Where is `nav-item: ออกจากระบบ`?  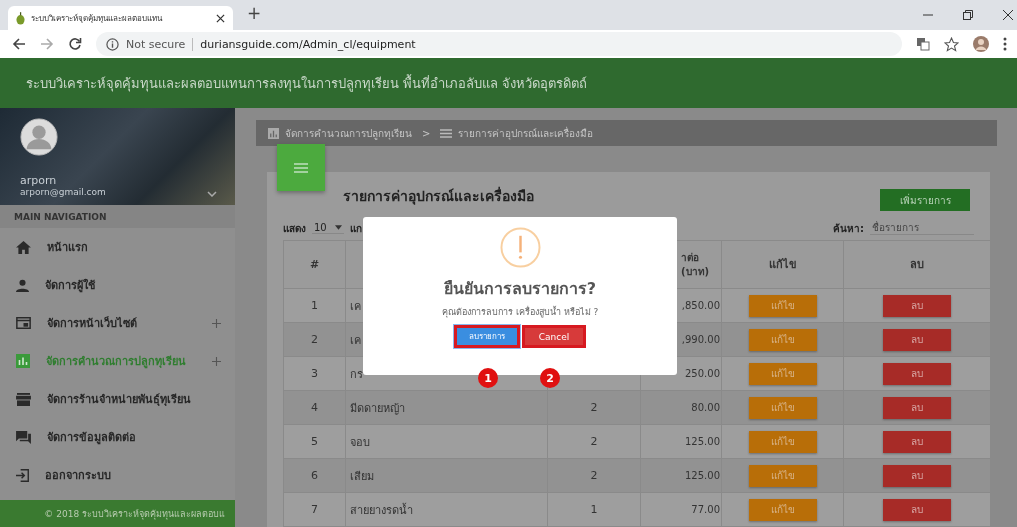
nav-item: ออกจากระบบ is located at coordinates (117, 475).